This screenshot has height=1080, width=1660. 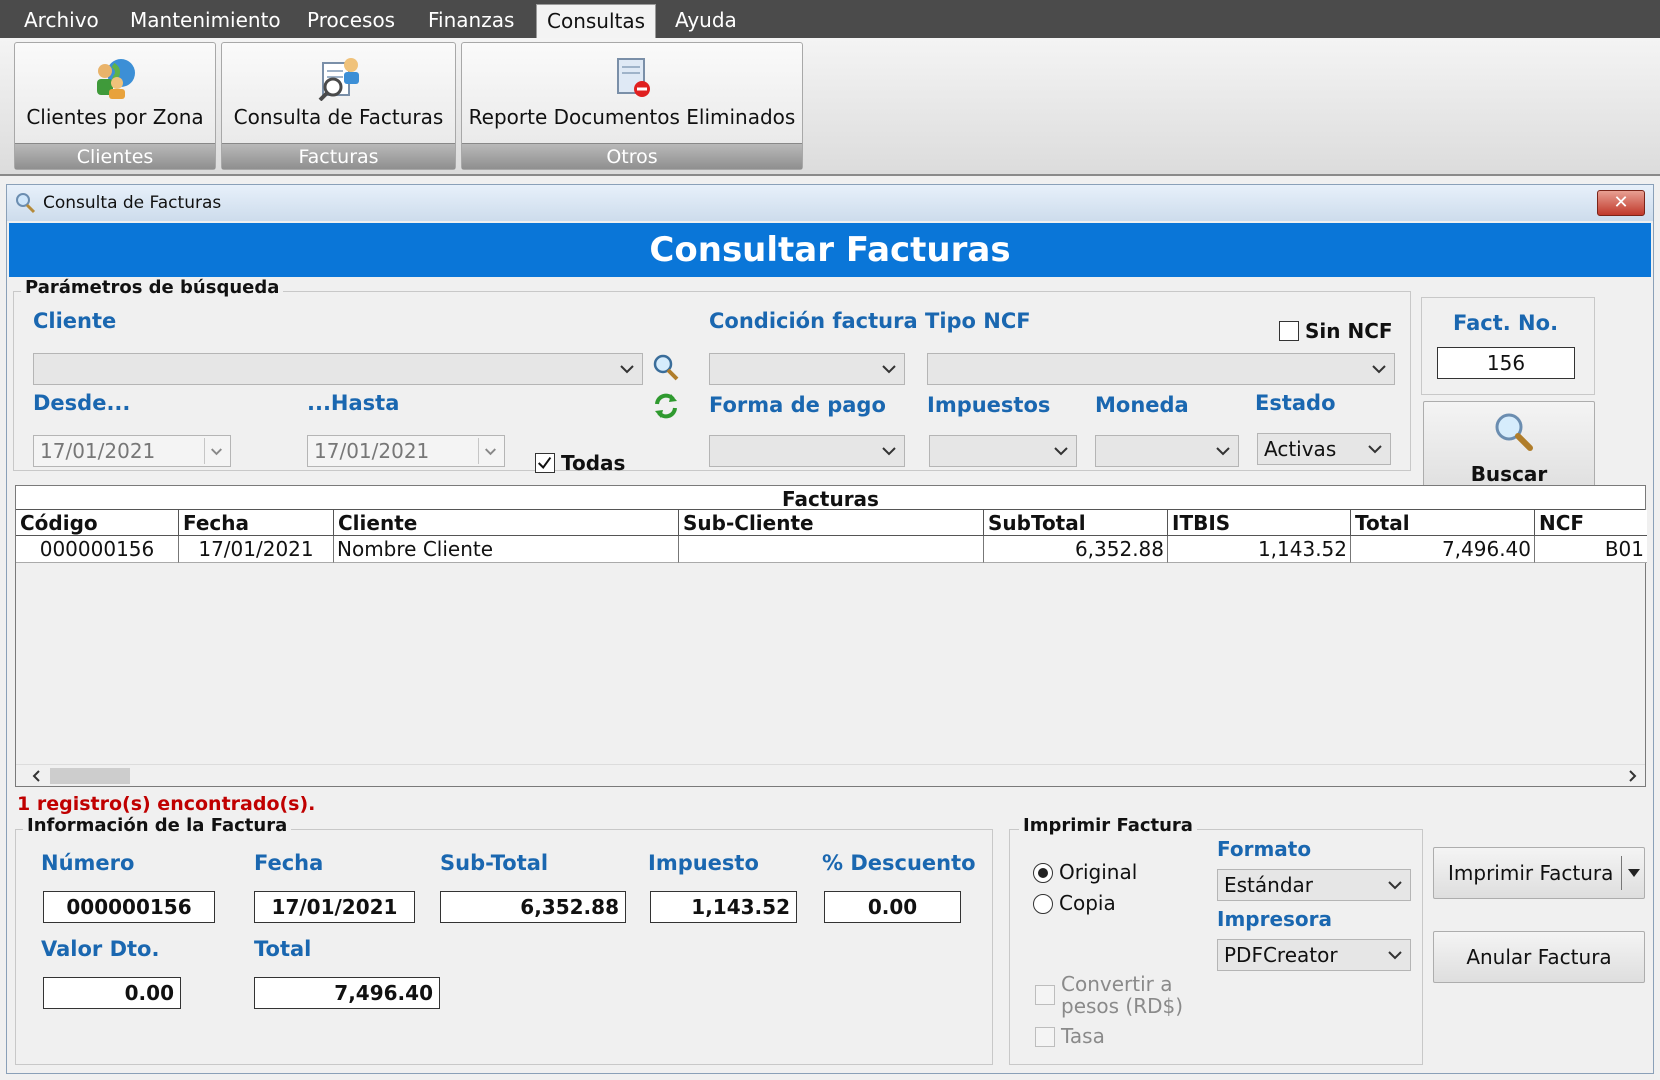 What do you see at coordinates (1259, 523) in the screenshot?
I see `column-header-itbis: ITBIS` at bounding box center [1259, 523].